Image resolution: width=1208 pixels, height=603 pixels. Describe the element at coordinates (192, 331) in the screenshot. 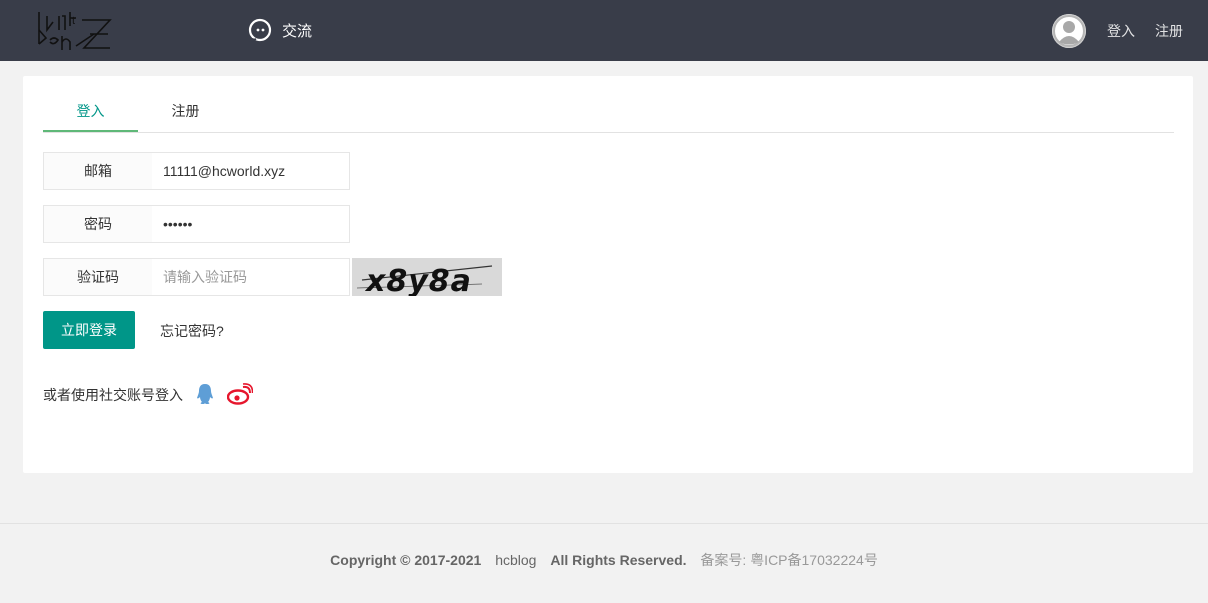

I see `forgot-password-link: 忘记密码?` at that location.